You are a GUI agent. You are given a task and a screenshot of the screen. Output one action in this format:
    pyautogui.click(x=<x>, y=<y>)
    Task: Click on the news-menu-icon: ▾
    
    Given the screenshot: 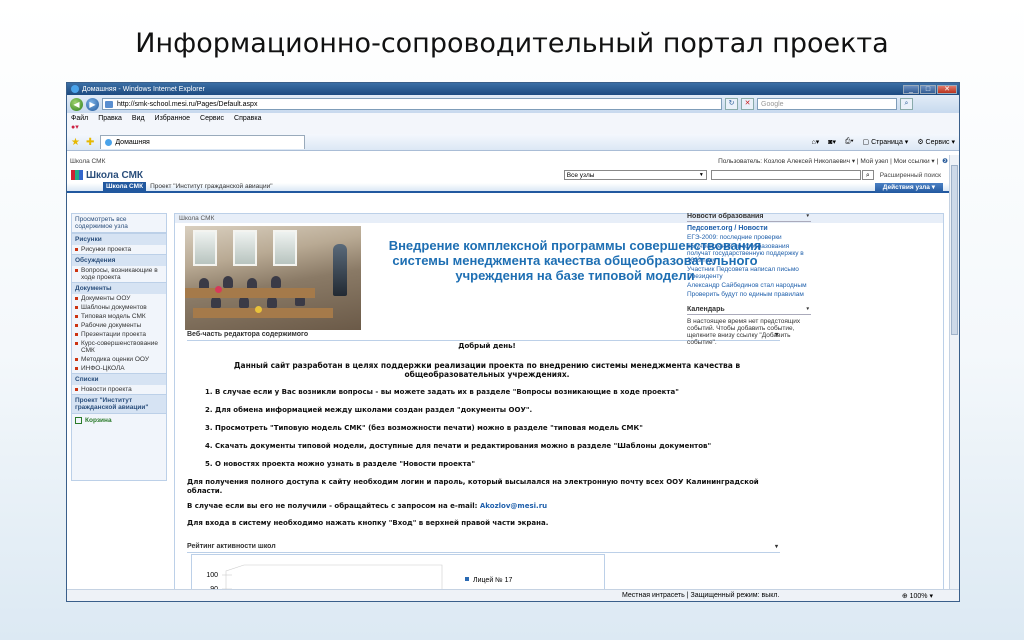 What is the action you would take?
    pyautogui.click(x=807, y=216)
    